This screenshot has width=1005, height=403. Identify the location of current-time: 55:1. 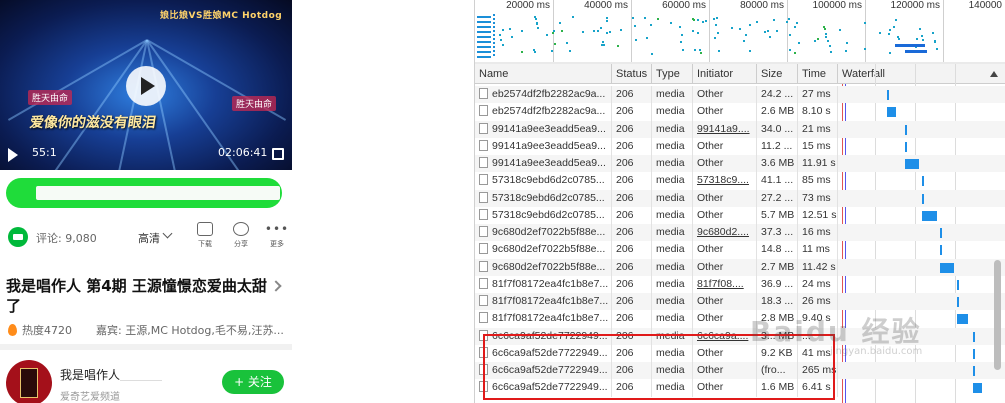
(44, 152).